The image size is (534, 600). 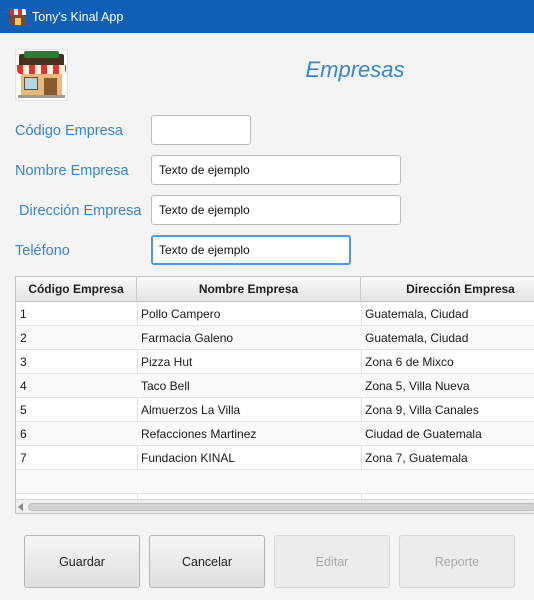 I want to click on scroll-left-arrow-icon, so click(x=20, y=507).